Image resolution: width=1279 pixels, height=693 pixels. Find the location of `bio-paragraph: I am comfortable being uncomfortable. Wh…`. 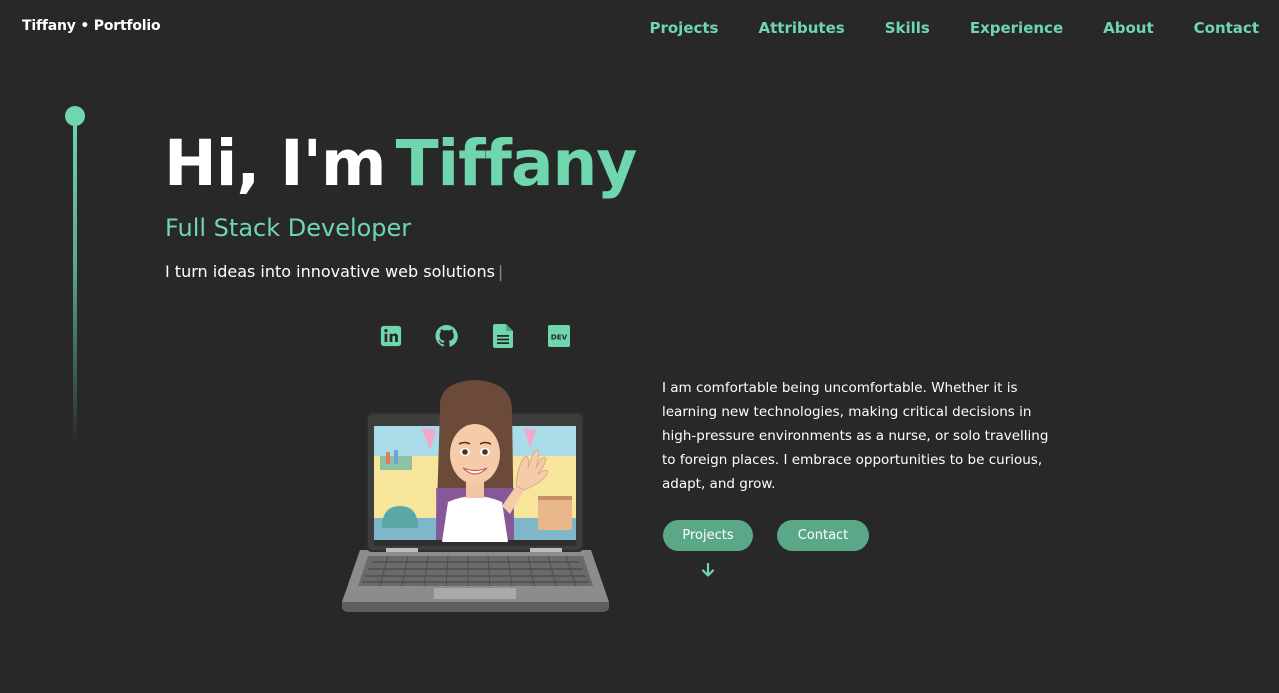

bio-paragraph: I am comfortable being uncomfortable. Wh… is located at coordinates (855, 436).